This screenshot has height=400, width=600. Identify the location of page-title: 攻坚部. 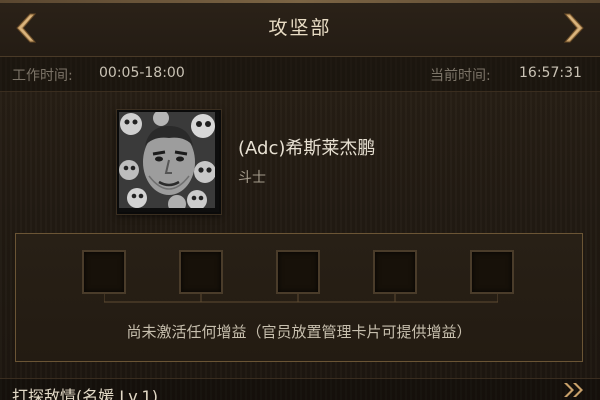
(300, 28).